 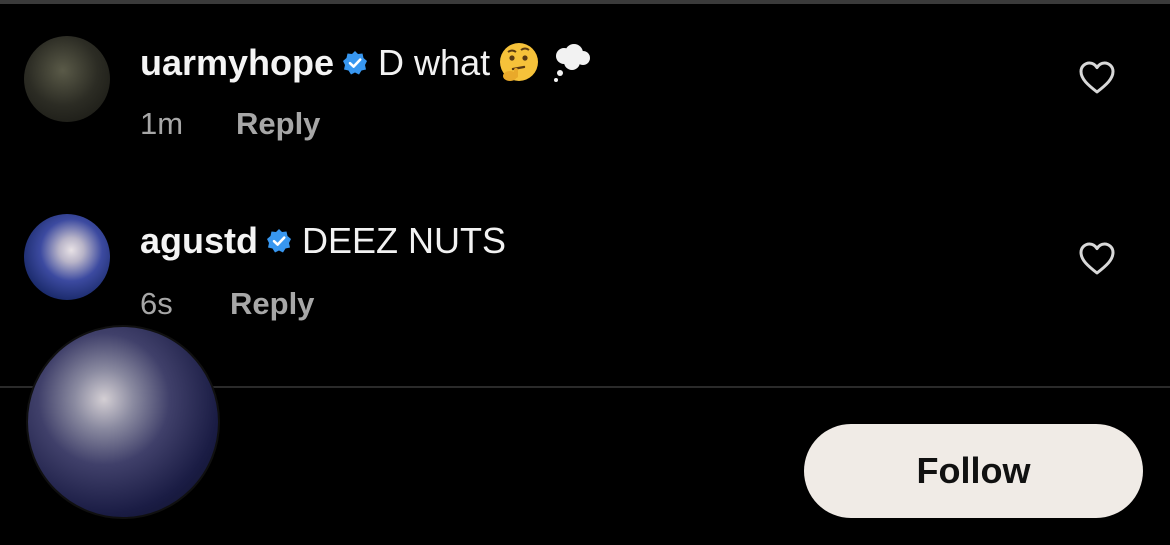 I want to click on comment-username: uarmyhope, so click(x=237, y=63).